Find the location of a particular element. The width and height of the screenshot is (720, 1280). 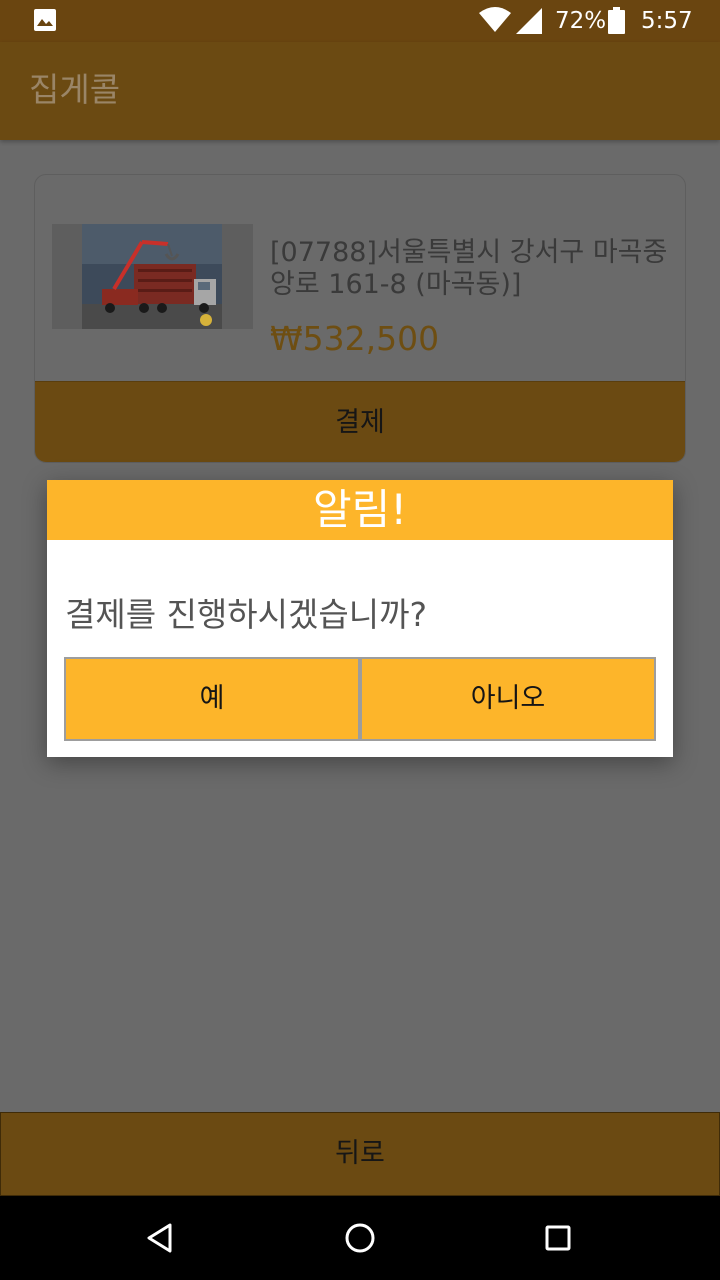

cell-signal-icon is located at coordinates (529, 21).